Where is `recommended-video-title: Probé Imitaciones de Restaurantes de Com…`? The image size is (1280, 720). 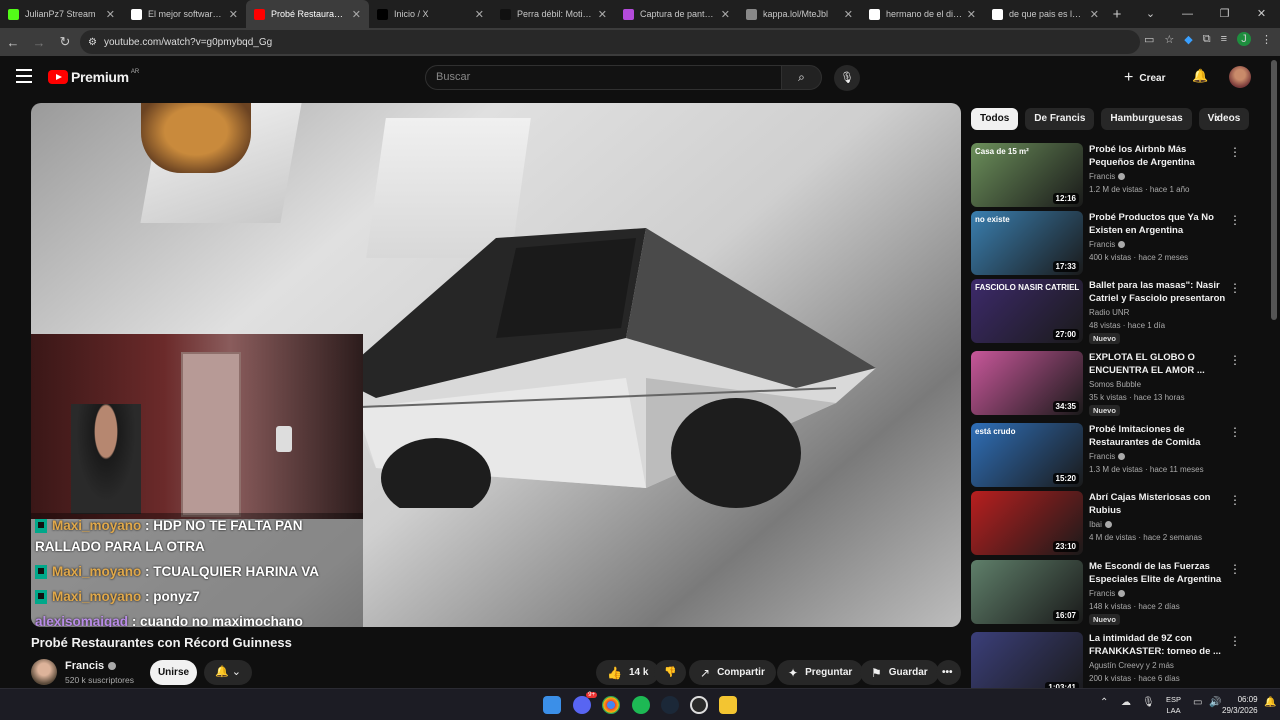 recommended-video-title: Probé Imitaciones de Restaurantes de Com… is located at coordinates (1159, 436).